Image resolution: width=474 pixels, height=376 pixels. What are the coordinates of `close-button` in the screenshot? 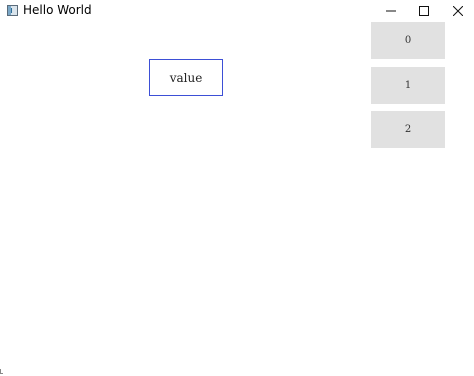 It's located at (457, 11).